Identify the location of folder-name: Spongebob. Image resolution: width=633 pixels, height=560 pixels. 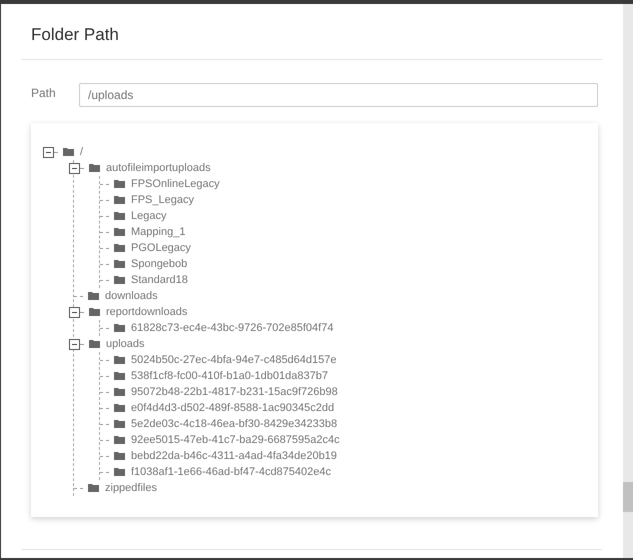
(159, 264).